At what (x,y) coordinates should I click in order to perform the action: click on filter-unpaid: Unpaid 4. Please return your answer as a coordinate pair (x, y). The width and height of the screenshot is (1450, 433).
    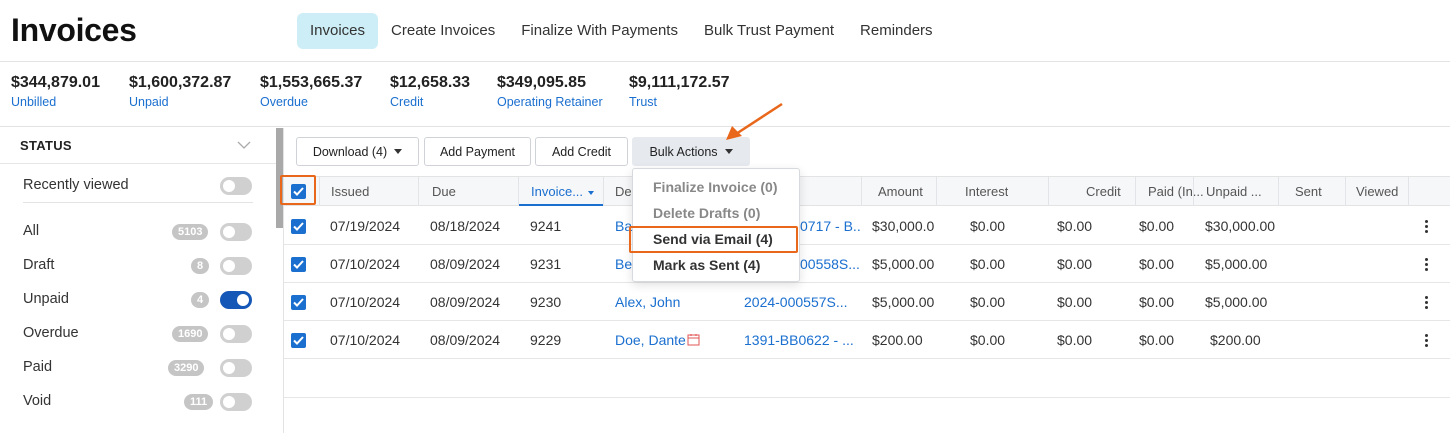
    Looking at the image, I should click on (139, 300).